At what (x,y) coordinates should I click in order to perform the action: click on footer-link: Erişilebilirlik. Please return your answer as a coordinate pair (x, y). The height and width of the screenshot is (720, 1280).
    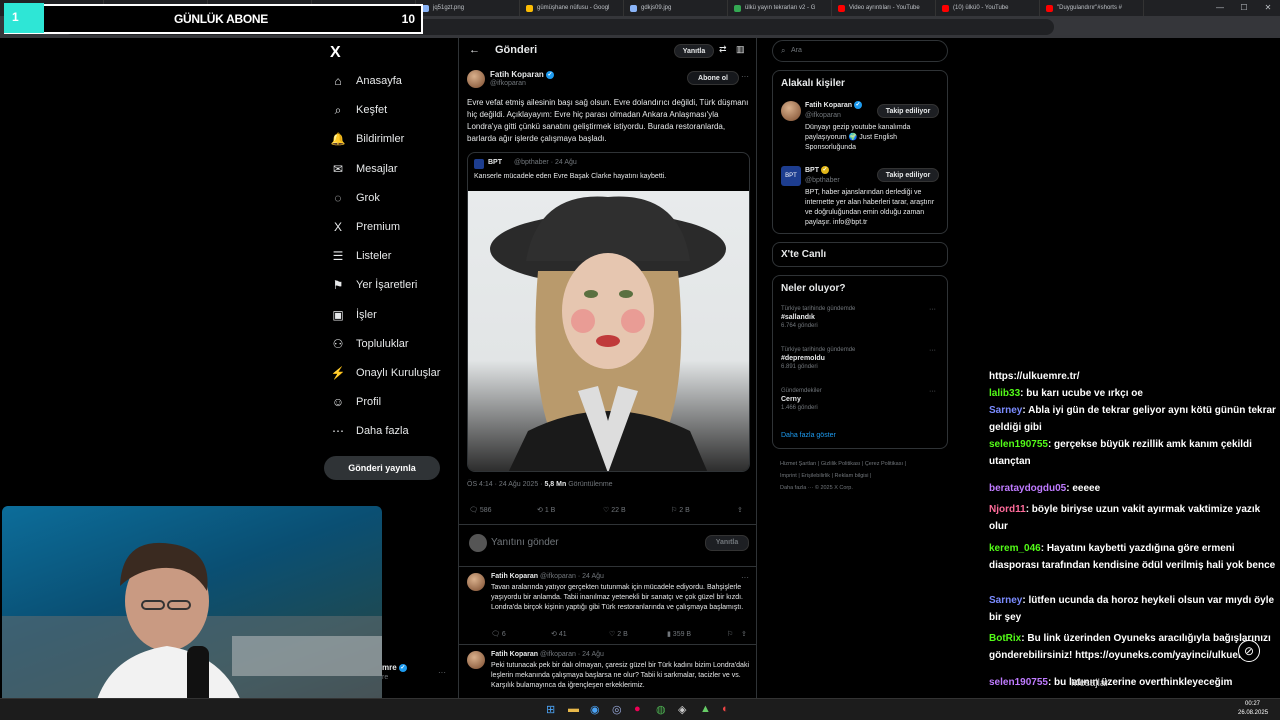
    Looking at the image, I should click on (815, 476).